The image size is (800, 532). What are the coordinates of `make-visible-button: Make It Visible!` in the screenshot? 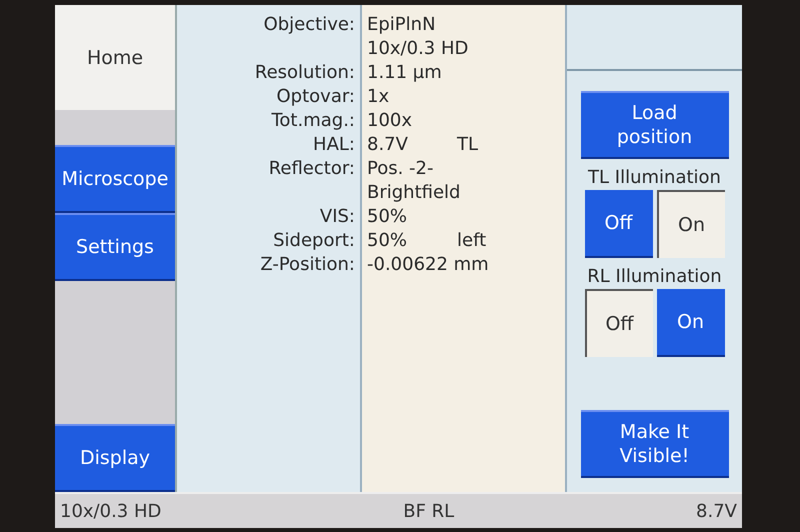 It's located at (654, 444).